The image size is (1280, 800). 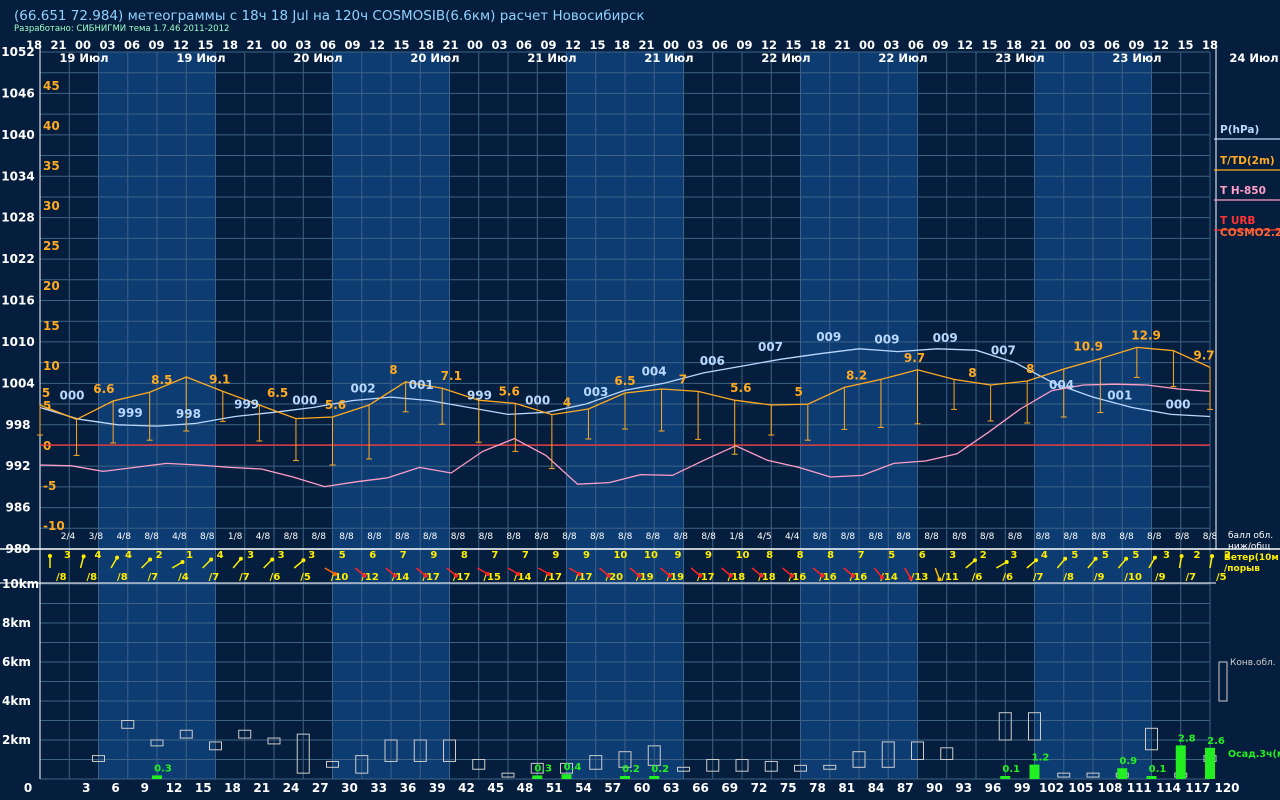 What do you see at coordinates (1158, 769) in the screenshot?
I see `precip-value: 0.1` at bounding box center [1158, 769].